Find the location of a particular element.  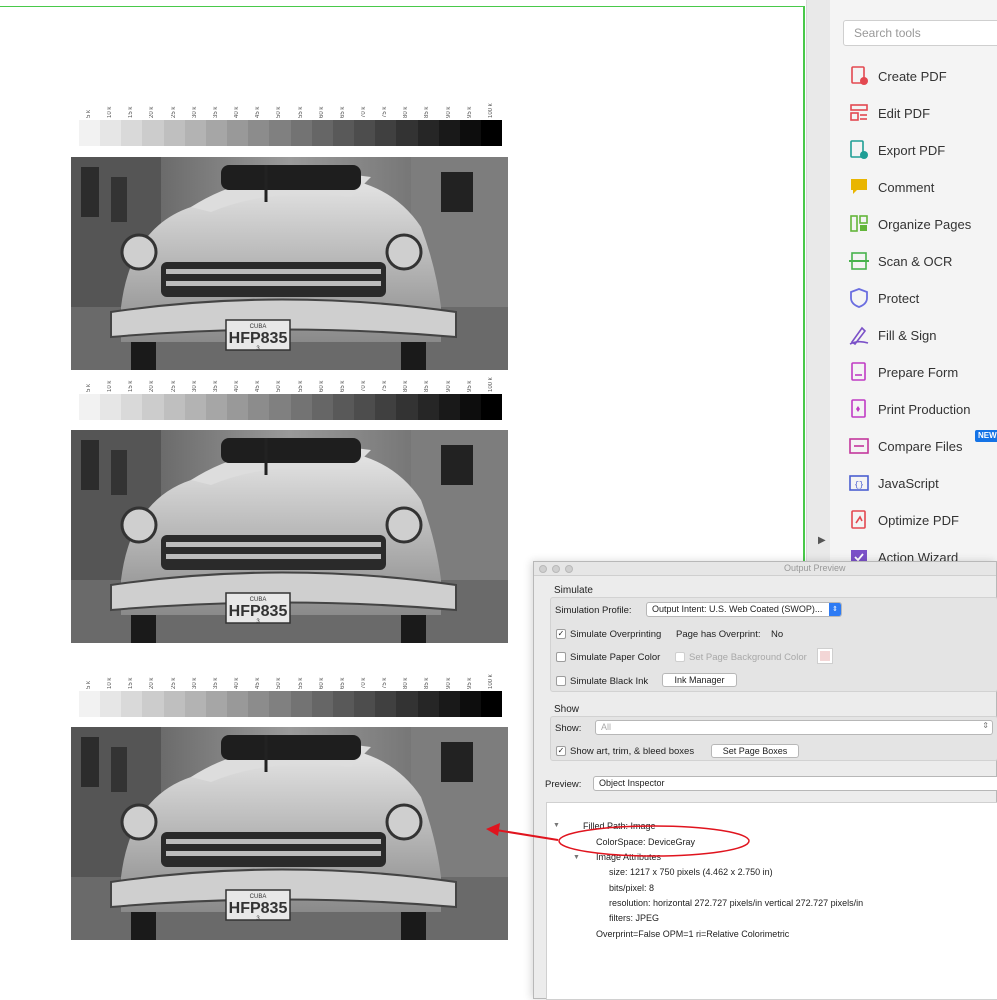

tool-label: Comment is located at coordinates (906, 187).